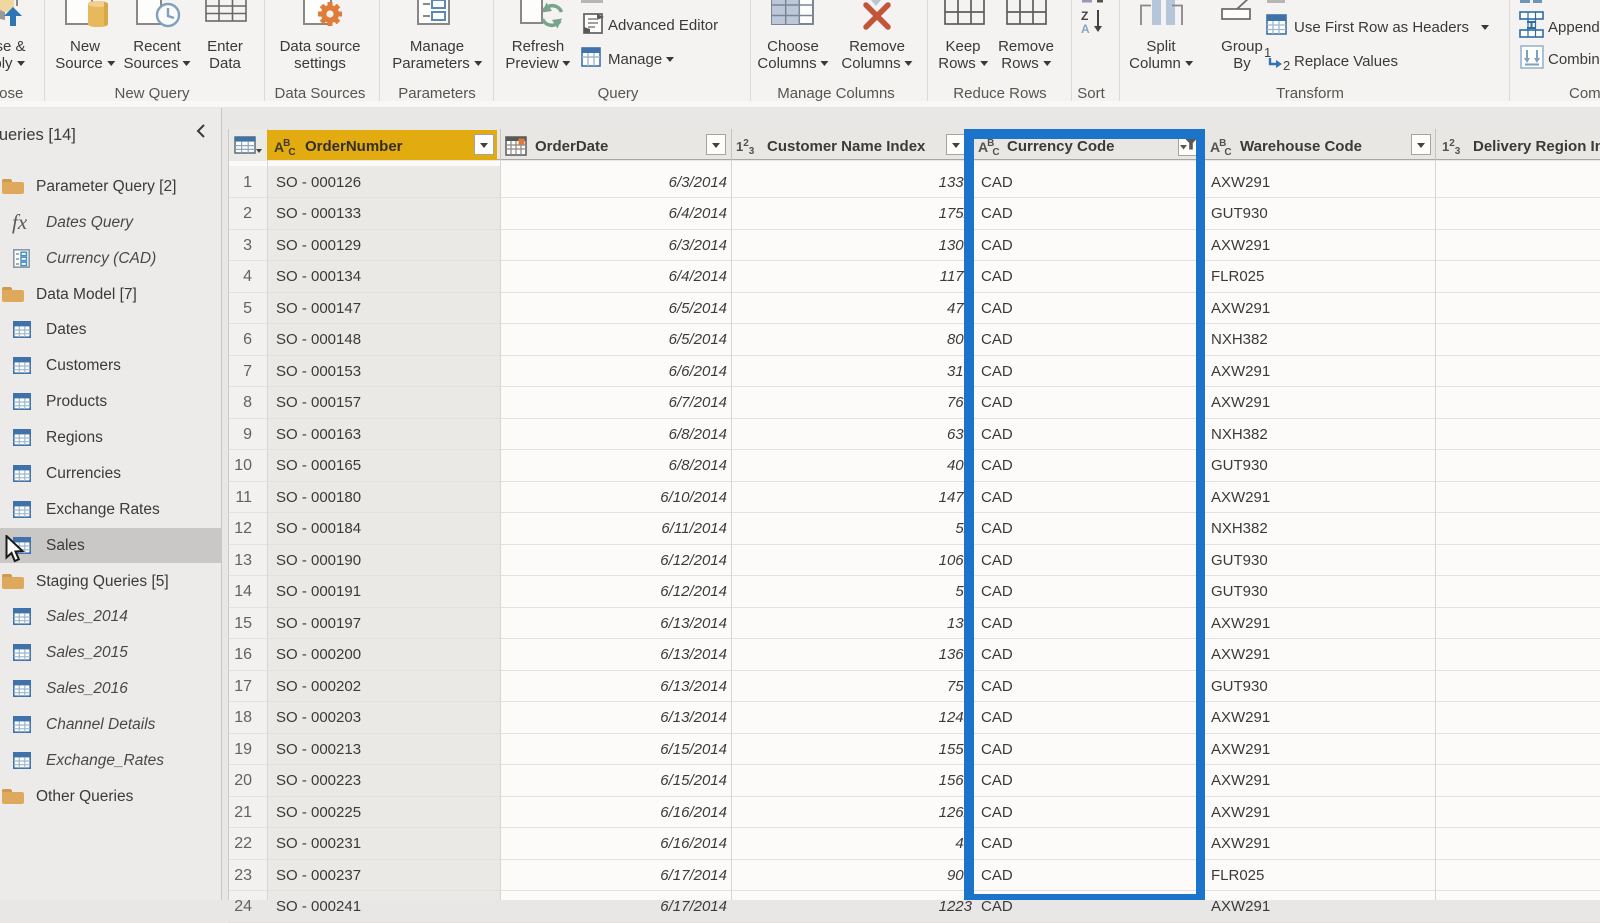 This screenshot has height=923, width=1600. What do you see at coordinates (1267, 52) in the screenshot?
I see `svg-text: 1` at bounding box center [1267, 52].